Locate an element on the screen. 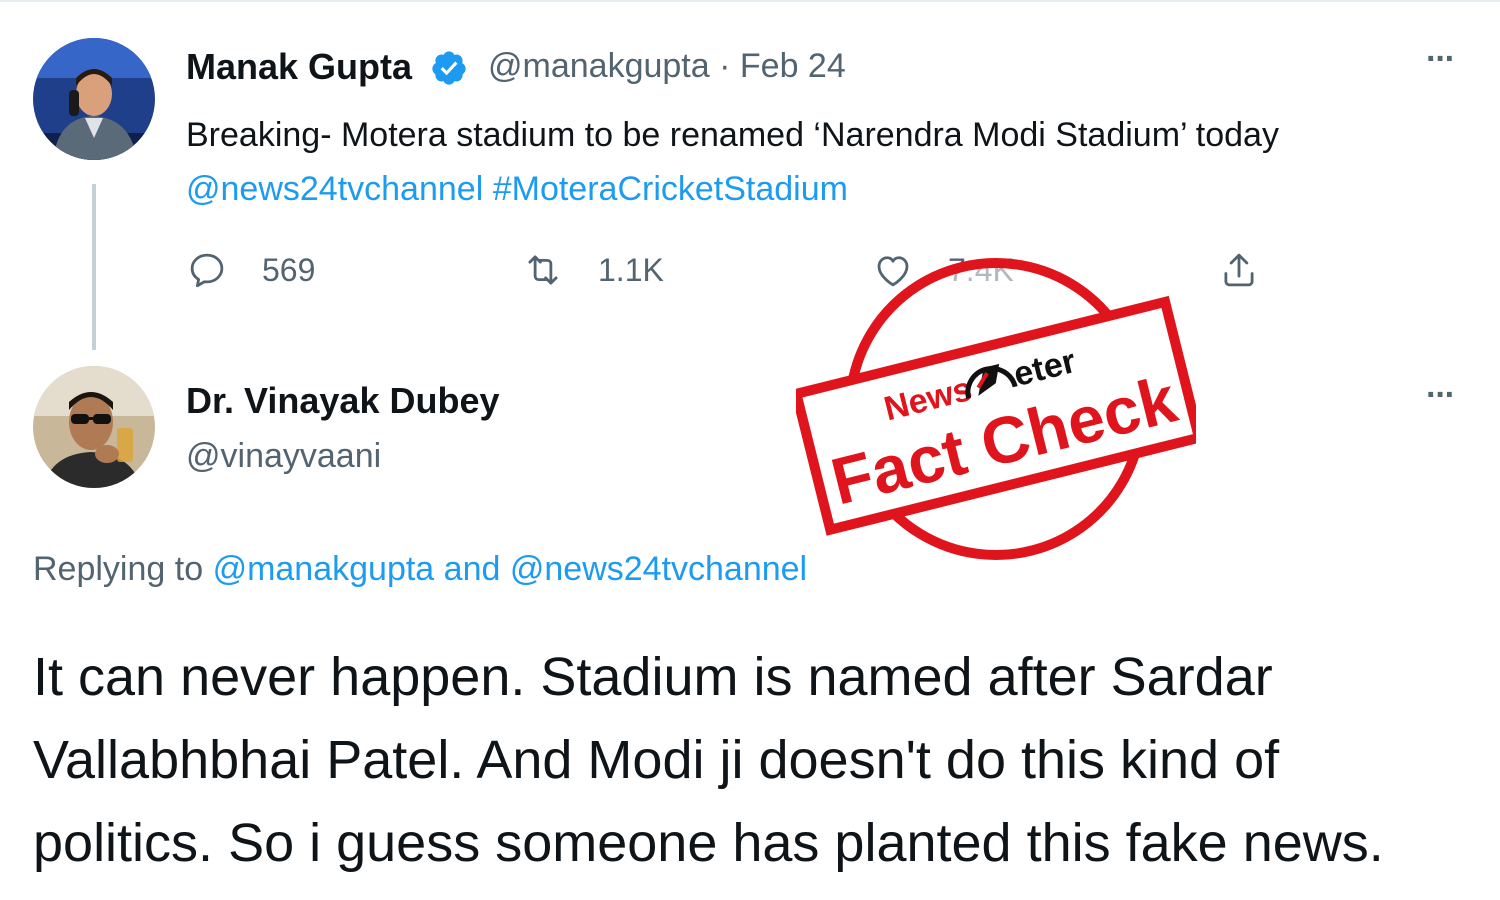 The width and height of the screenshot is (1500, 900). thread-connector-line is located at coordinates (94, 267).